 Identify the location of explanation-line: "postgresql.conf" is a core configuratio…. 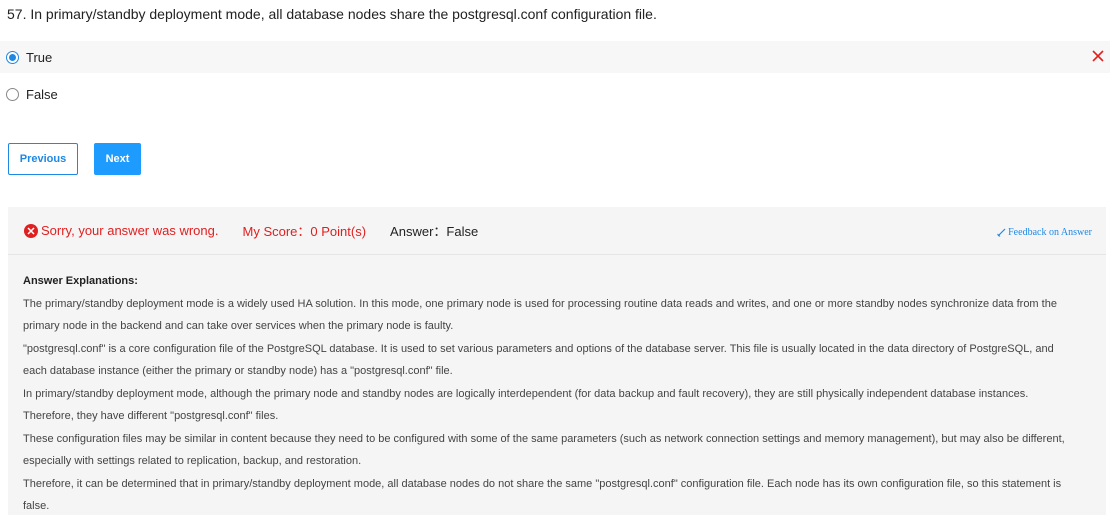
(538, 348).